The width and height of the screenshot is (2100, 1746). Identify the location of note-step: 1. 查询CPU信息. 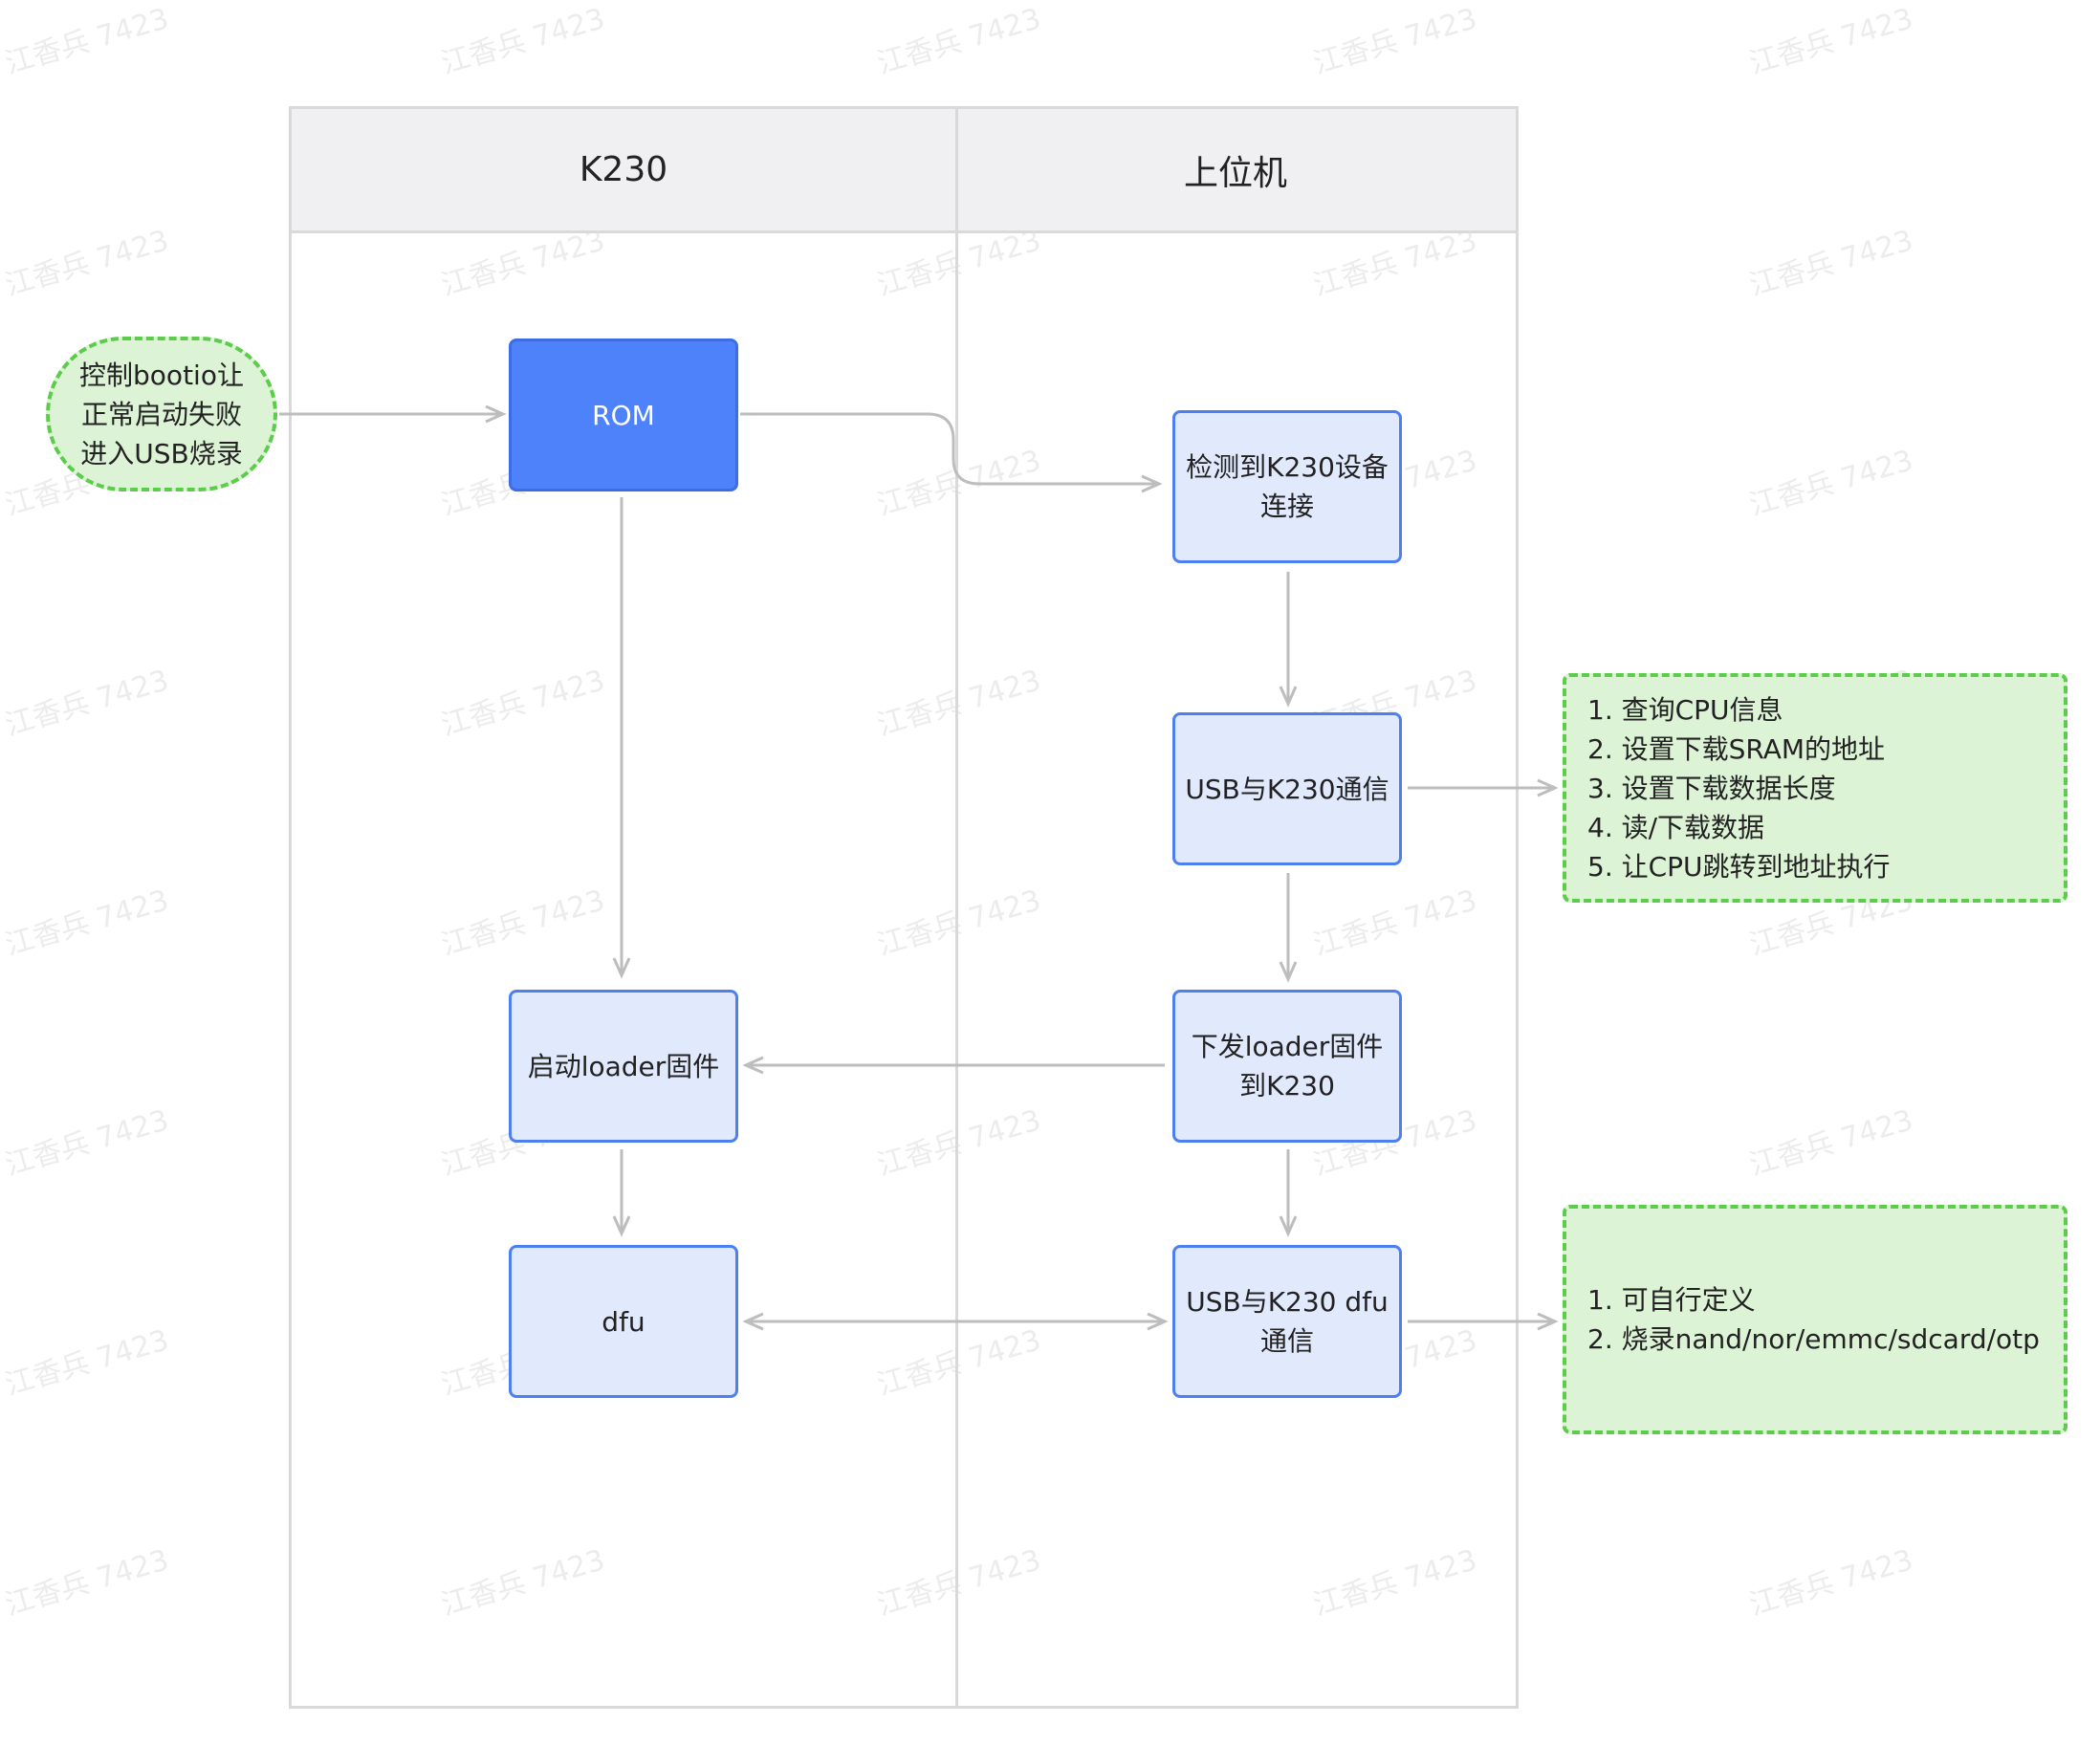
(1685, 710).